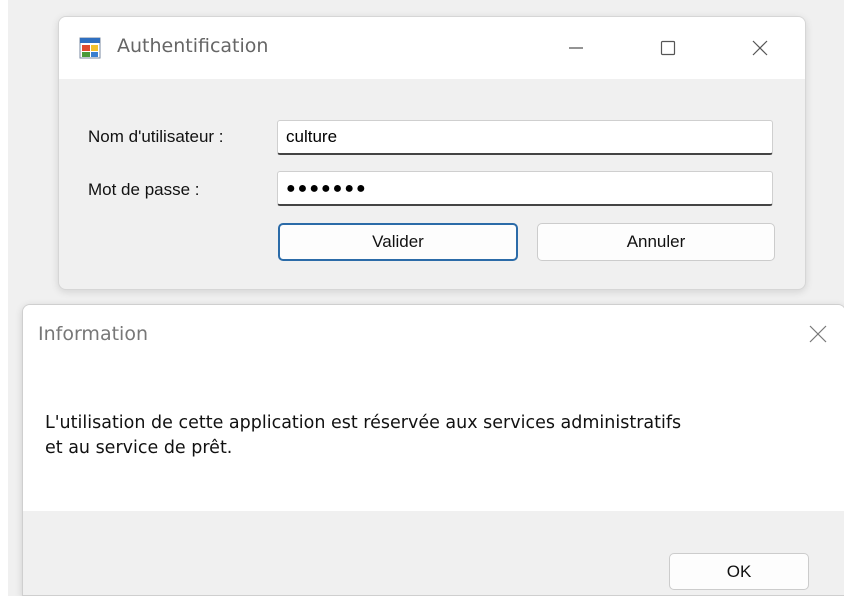 The width and height of the screenshot is (844, 596). What do you see at coordinates (139, 448) in the screenshot?
I see `message-line-2: et au service de prêt.` at bounding box center [139, 448].